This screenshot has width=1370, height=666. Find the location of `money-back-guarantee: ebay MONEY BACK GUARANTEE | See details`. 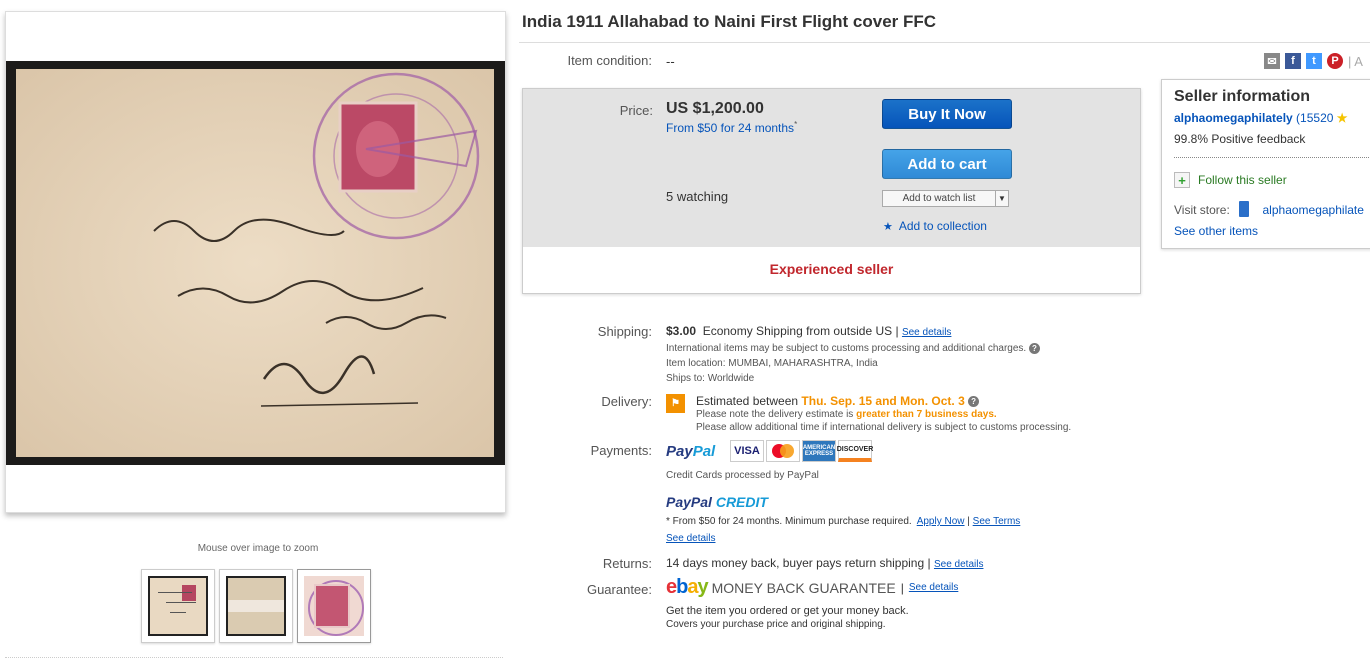

money-back-guarantee: ebay MONEY BACK GUARANTEE | See details is located at coordinates (812, 587).